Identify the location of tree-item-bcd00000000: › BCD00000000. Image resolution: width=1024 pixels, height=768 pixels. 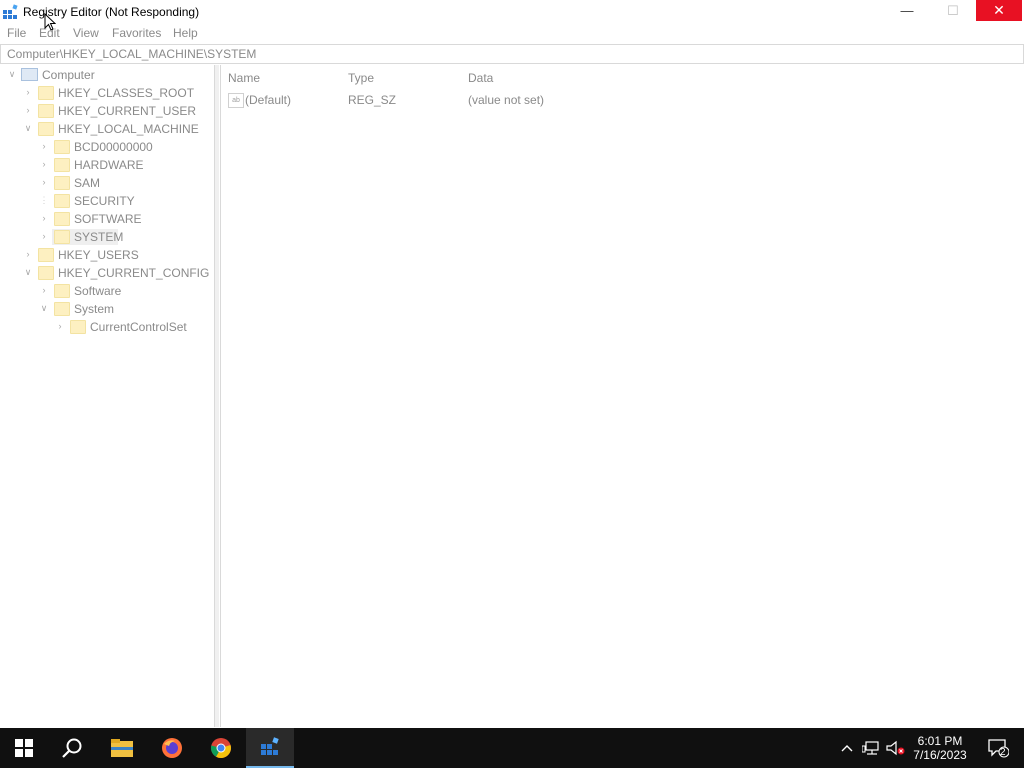
(107, 147).